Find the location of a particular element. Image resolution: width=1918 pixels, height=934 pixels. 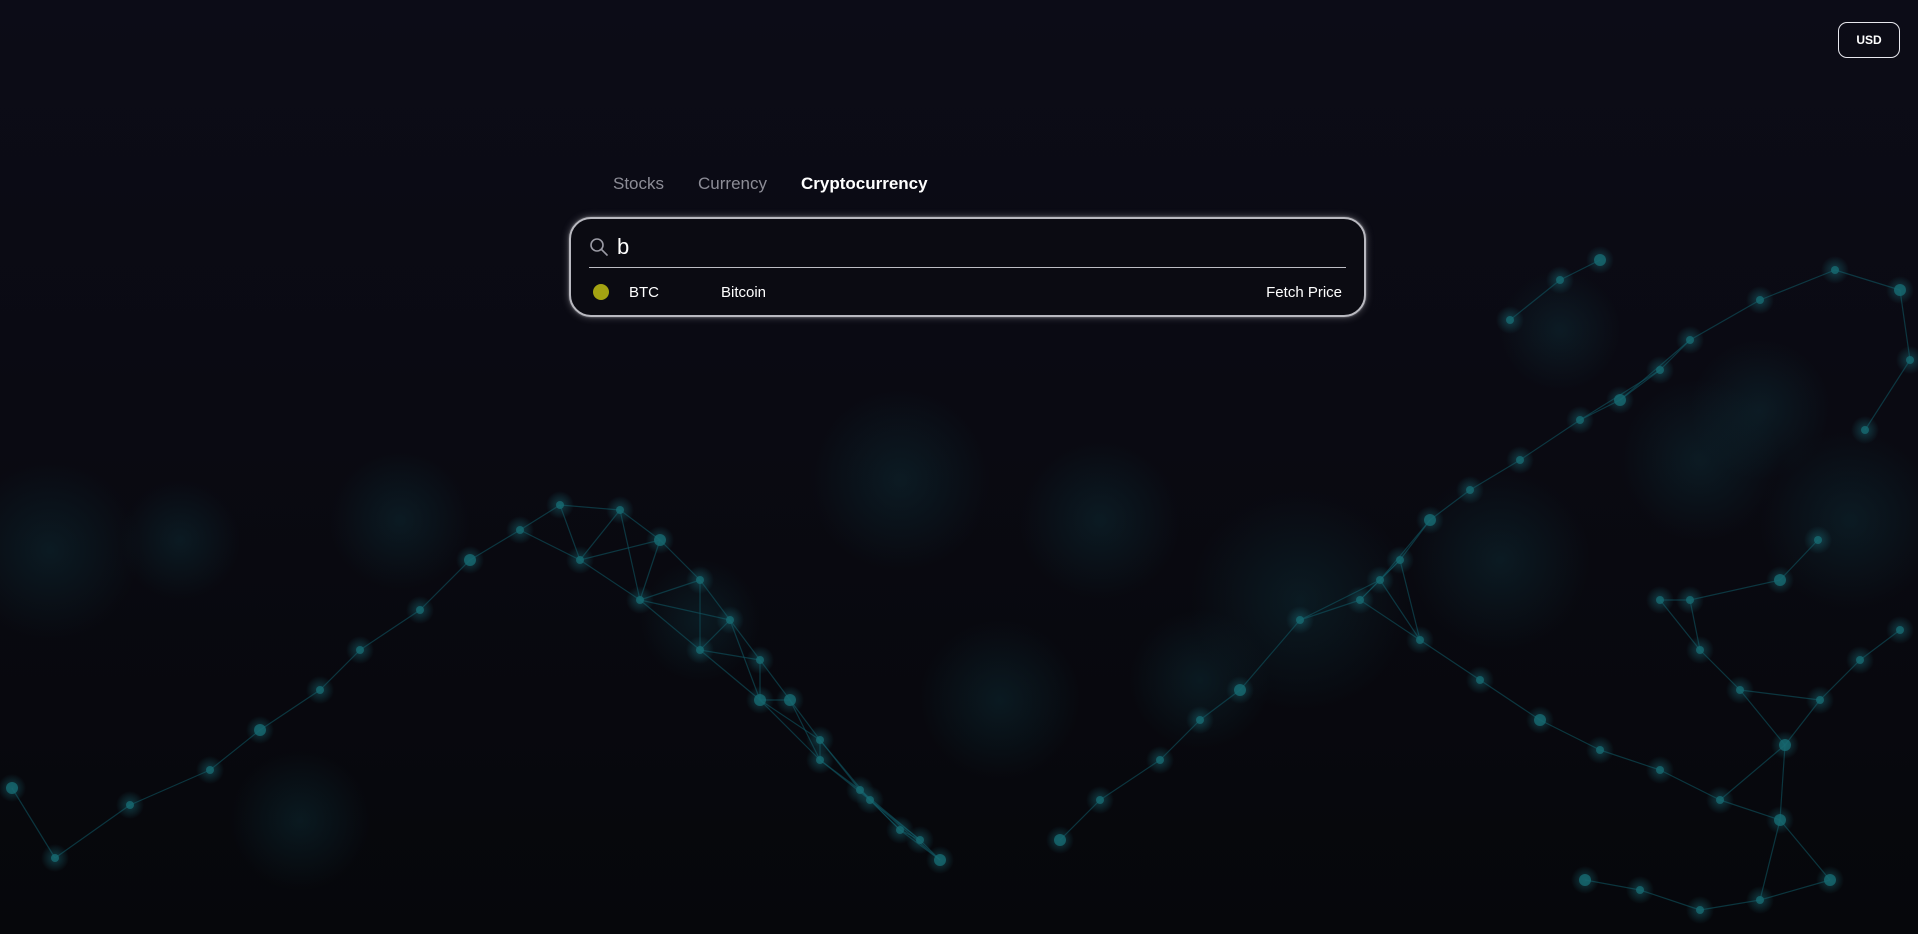

currency-selector-button: USD is located at coordinates (1869, 40).